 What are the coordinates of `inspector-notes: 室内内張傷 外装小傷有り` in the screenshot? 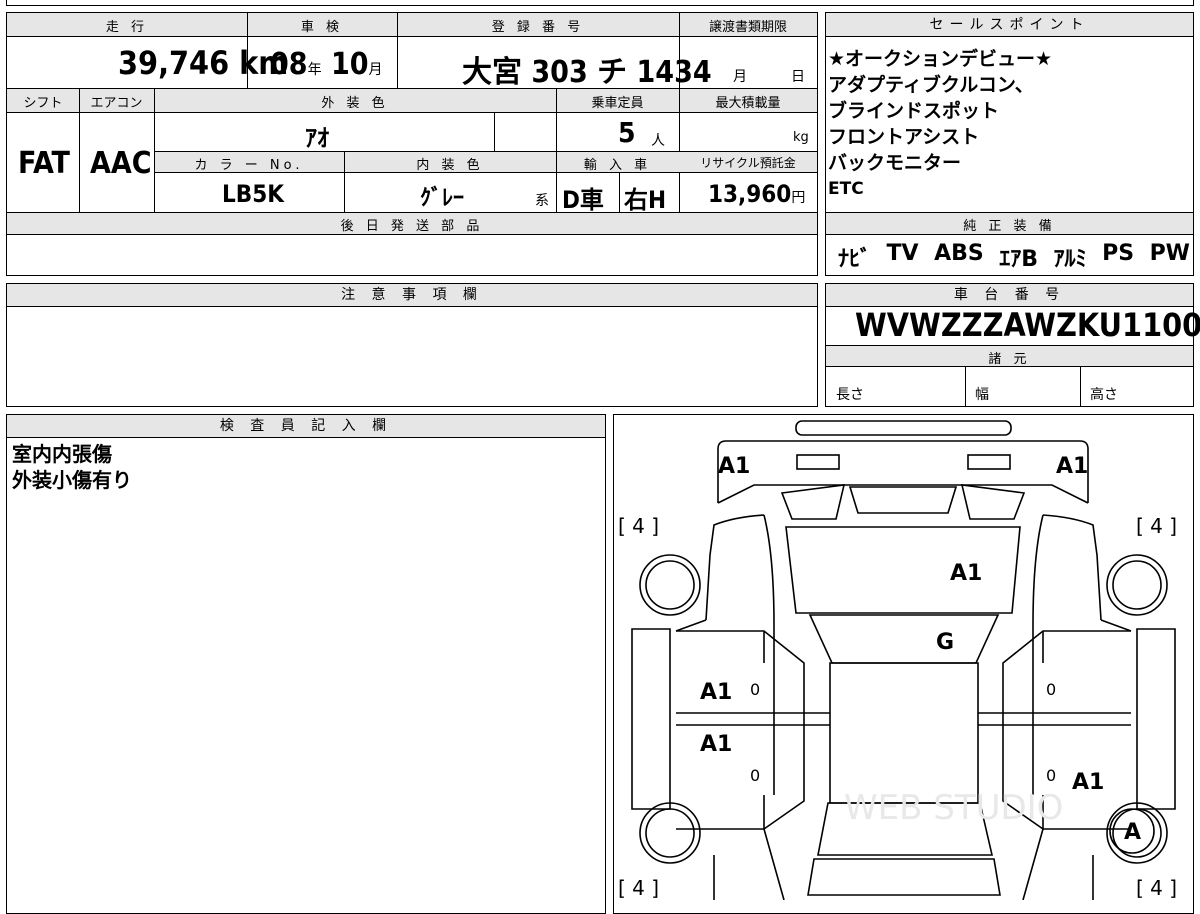 It's located at (72, 467).